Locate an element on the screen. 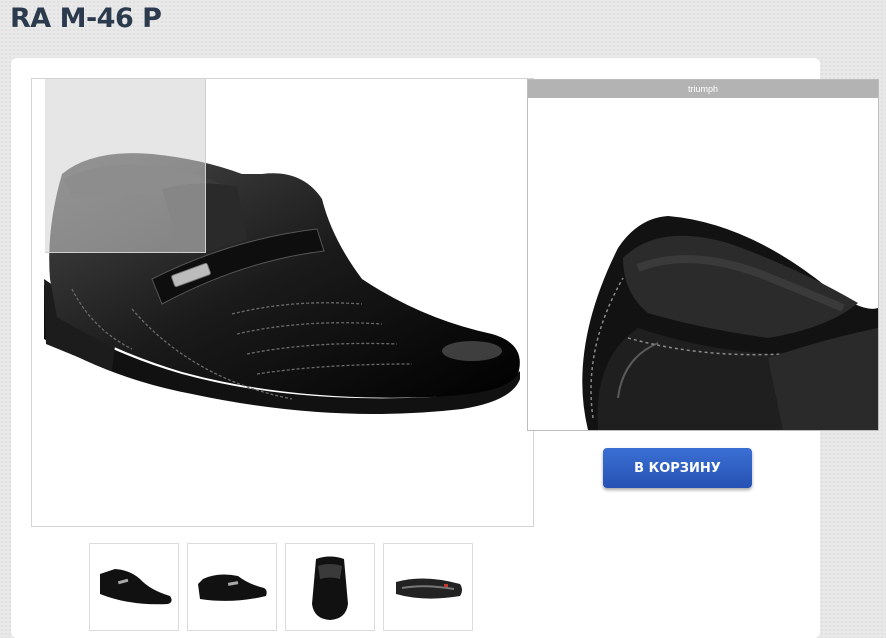  zoom-lens is located at coordinates (125, 166).